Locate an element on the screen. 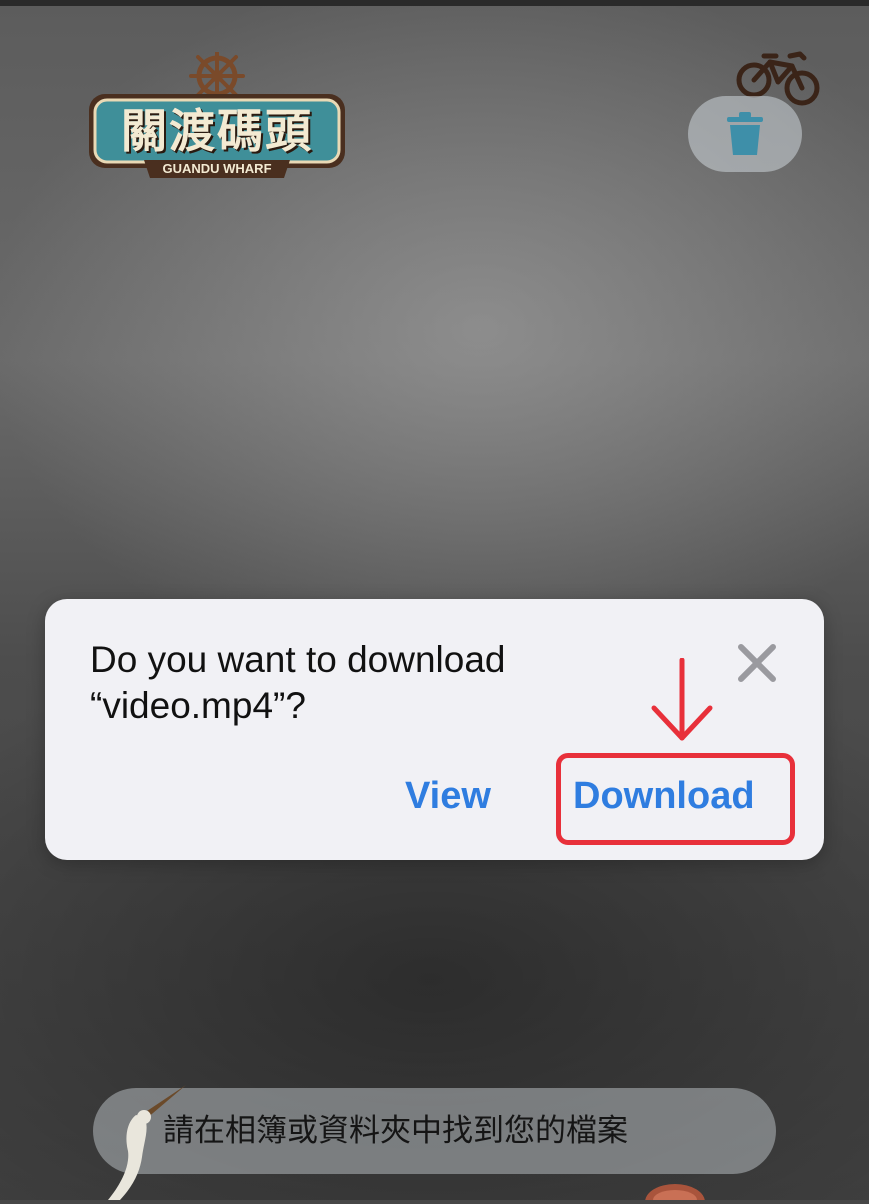 The image size is (869, 1204). close-button is located at coordinates (757, 663).